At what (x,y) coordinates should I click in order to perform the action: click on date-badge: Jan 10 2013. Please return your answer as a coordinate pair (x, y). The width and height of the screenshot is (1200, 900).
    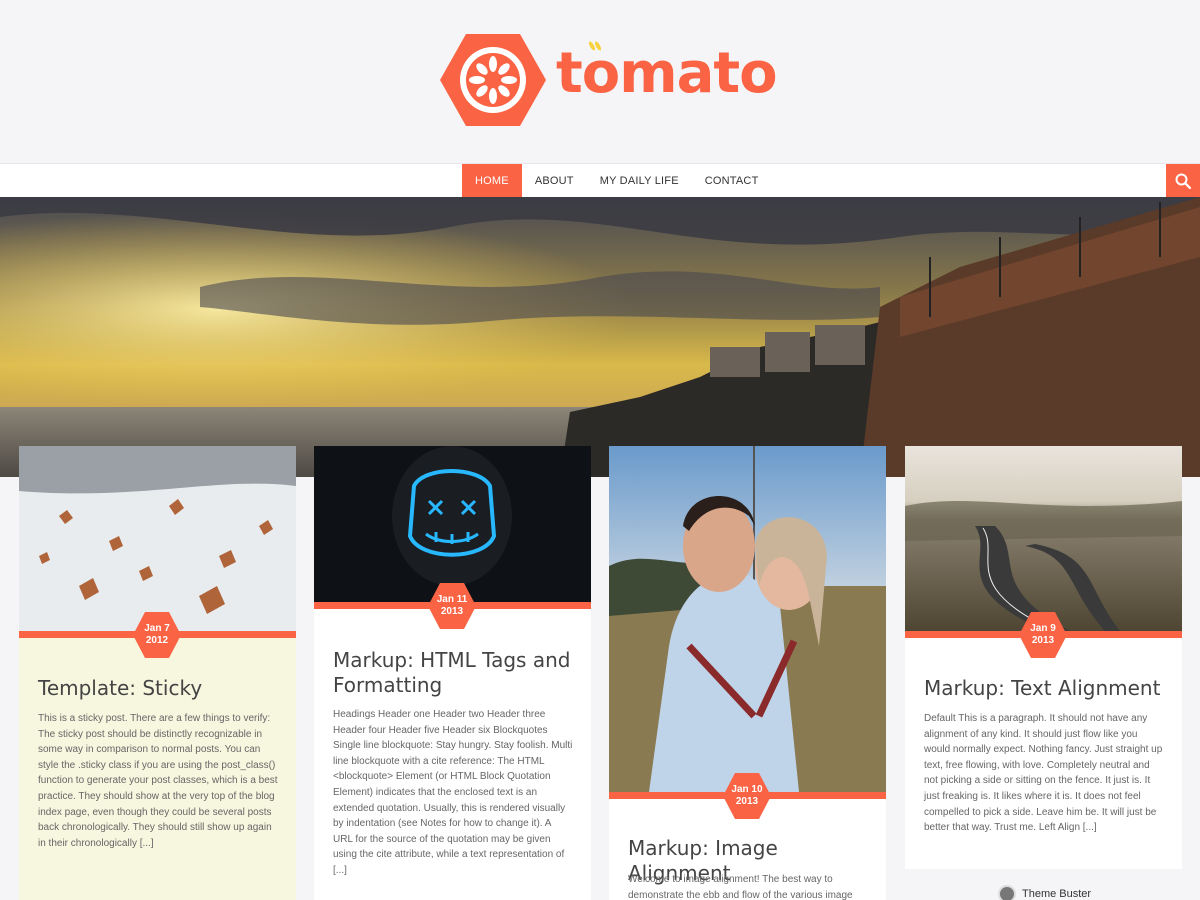
    Looking at the image, I should click on (747, 796).